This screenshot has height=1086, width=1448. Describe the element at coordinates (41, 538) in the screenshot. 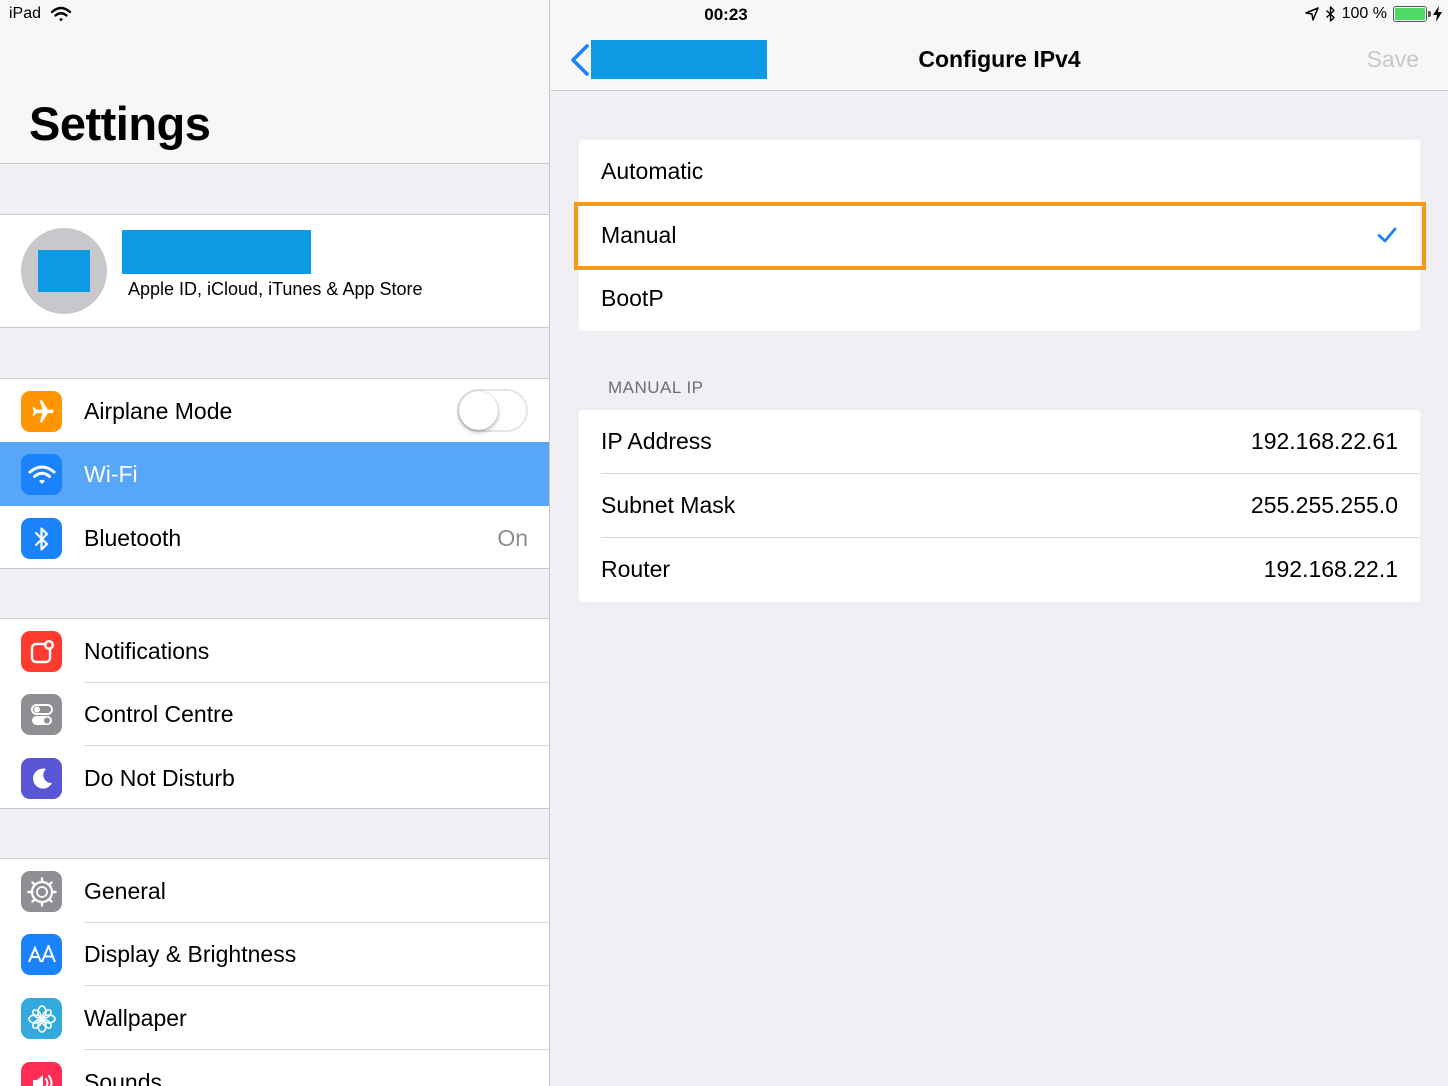

I see `bluetooth-icon` at that location.